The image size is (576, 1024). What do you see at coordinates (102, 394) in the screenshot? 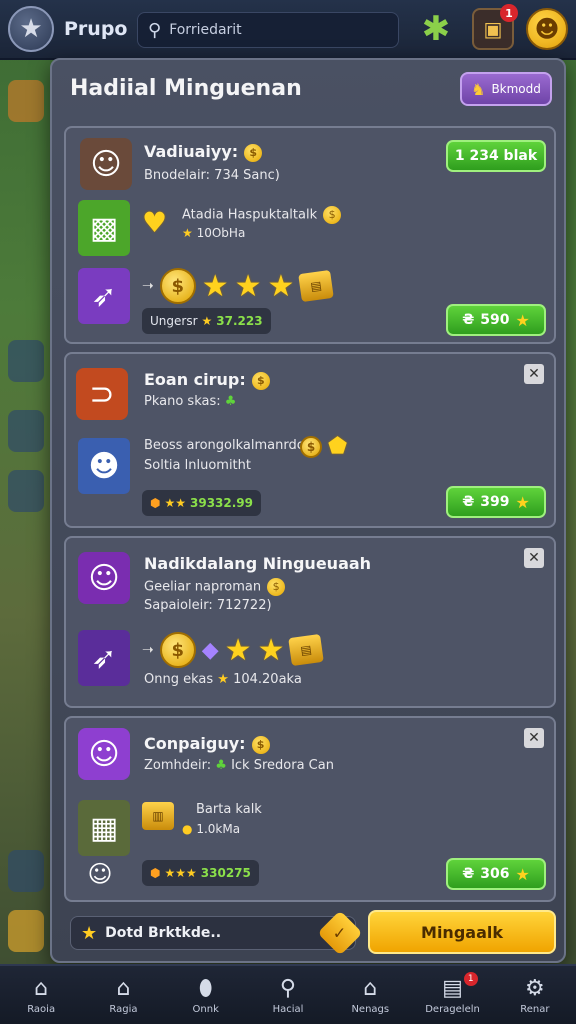
I see `pipe-icon: ⊃` at bounding box center [102, 394].